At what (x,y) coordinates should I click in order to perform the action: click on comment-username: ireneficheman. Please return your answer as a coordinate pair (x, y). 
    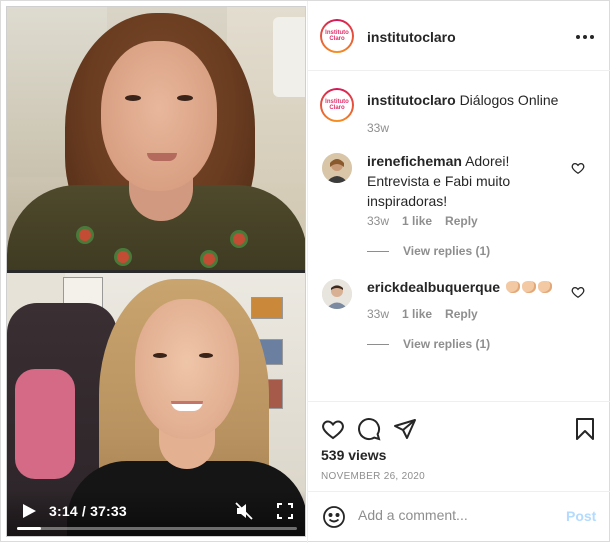
    Looking at the image, I should click on (414, 161).